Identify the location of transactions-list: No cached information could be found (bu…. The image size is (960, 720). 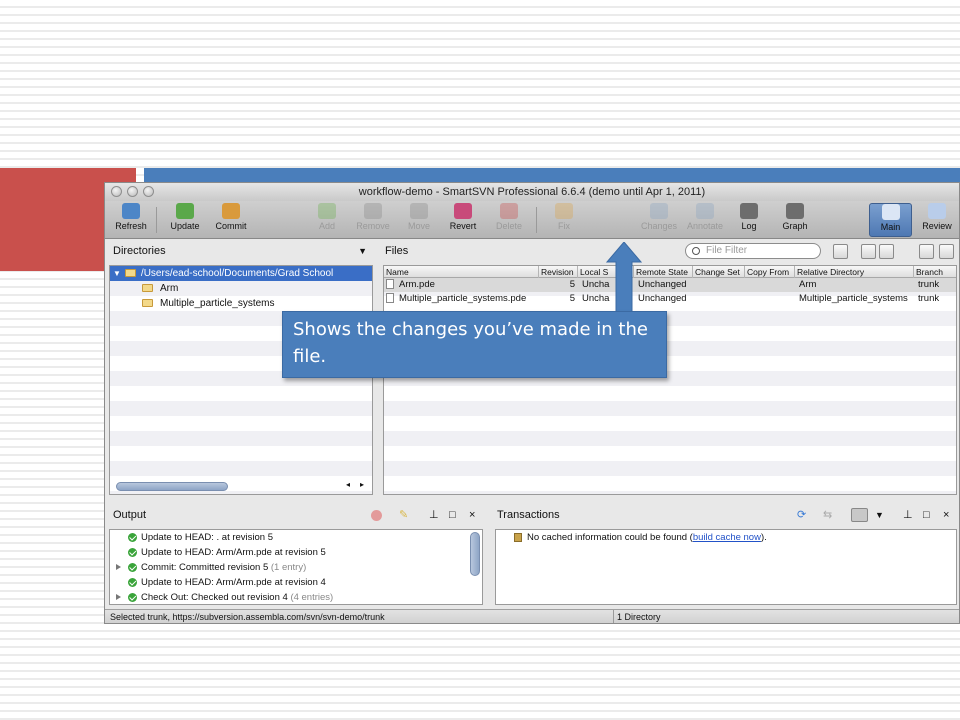
(726, 567).